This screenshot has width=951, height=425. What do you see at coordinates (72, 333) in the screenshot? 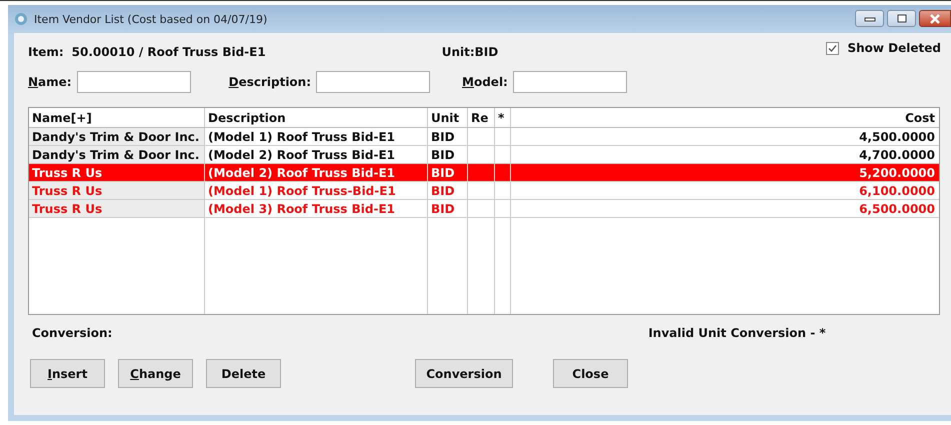
I see `conversion-label: Conversion:` at bounding box center [72, 333].